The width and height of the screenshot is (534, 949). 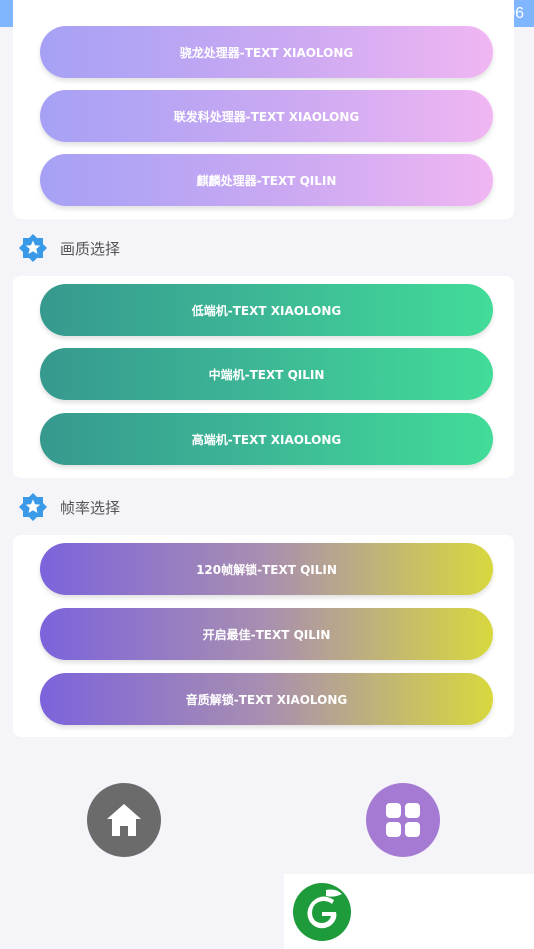 I want to click on low-end-button: 低端机-TEXT XIAOLONG, so click(x=266, y=310).